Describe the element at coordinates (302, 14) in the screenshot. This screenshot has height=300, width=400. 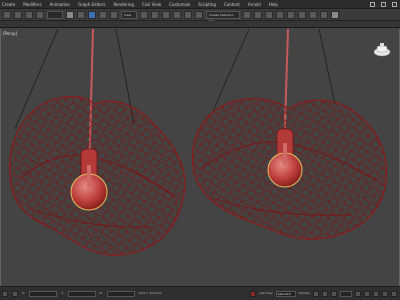
I see `material-editor-icon` at that location.